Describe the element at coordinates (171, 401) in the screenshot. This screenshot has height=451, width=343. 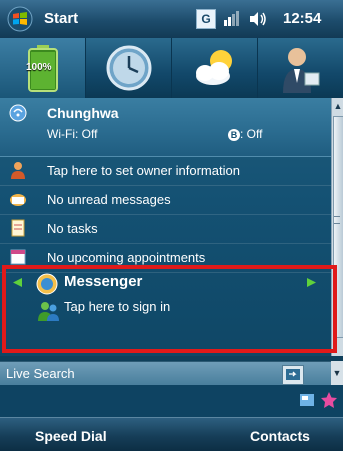
I see `tray` at that location.